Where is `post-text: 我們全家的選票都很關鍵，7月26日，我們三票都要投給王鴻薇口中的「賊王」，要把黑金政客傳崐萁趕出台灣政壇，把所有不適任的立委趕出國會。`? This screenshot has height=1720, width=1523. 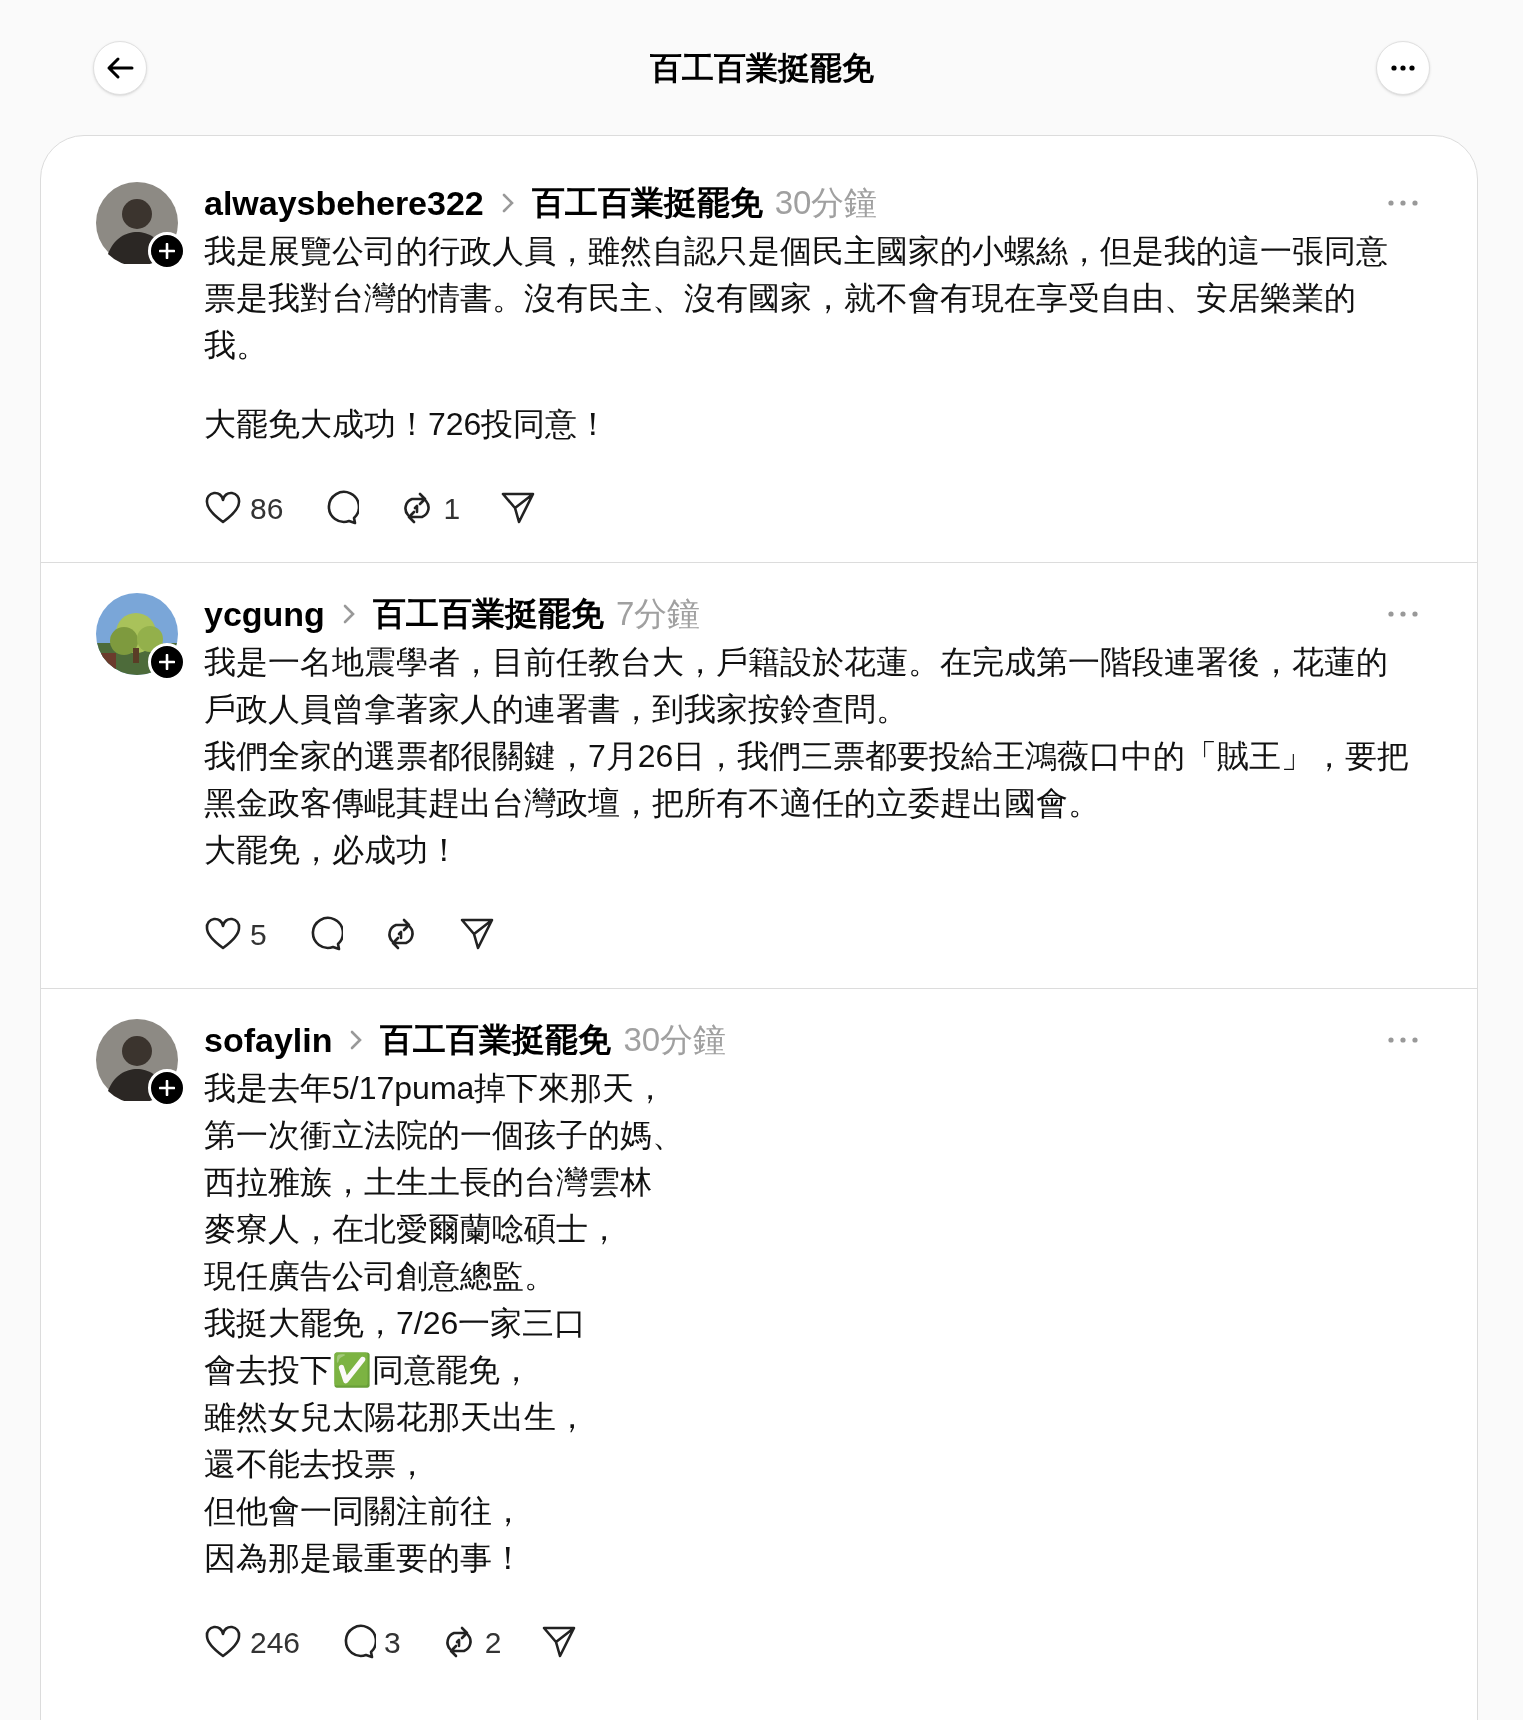 post-text: 我們全家的選票都很關鍵，7月26日，我們三票都要投給王鴻薇口中的「賊王」，要把黑金政客傳崐萁趕出台灣政壇，把所有不適任的立委趕出國會。 is located at coordinates (807, 780).